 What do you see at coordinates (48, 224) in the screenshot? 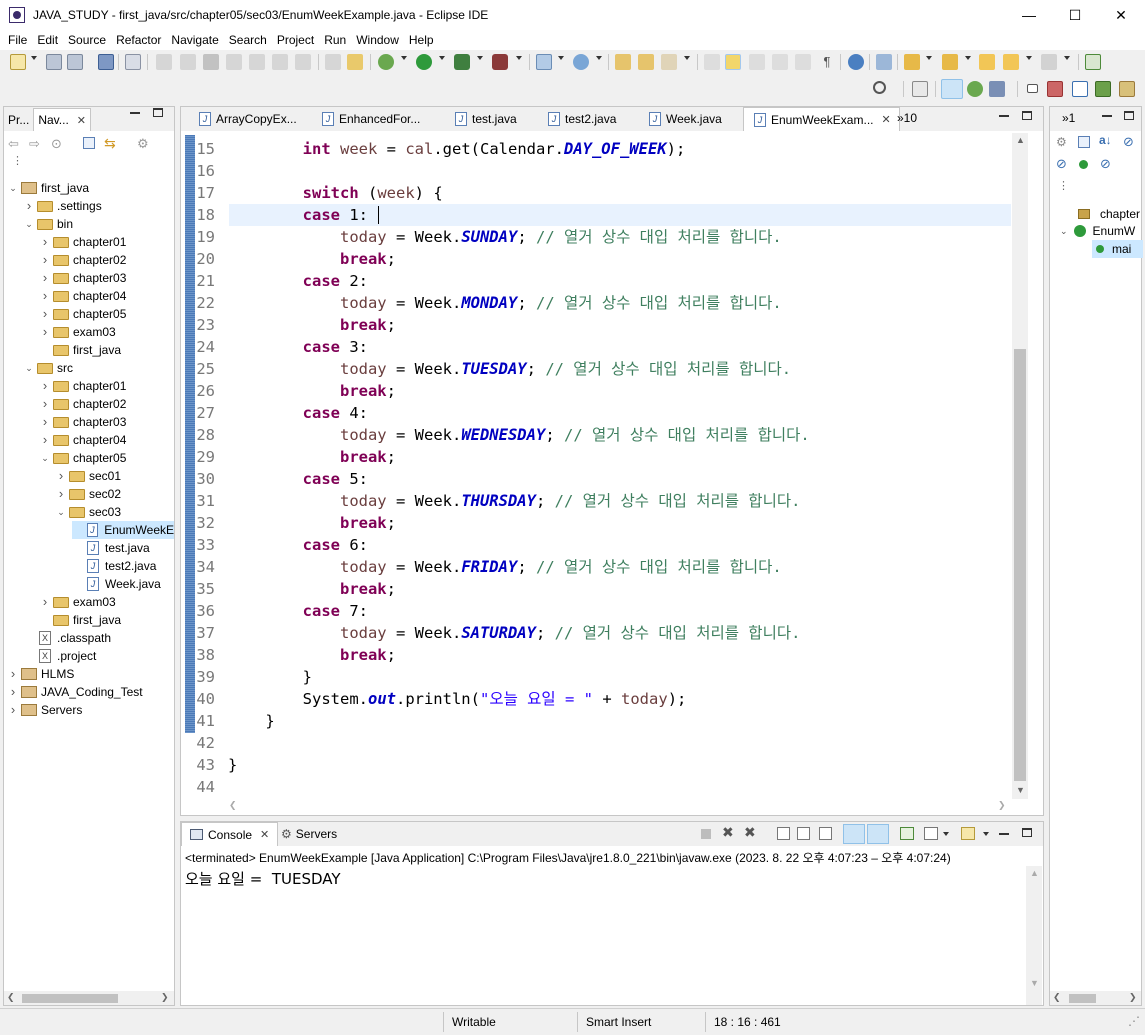
I see `tree-item: ⌄ bin` at bounding box center [48, 224].